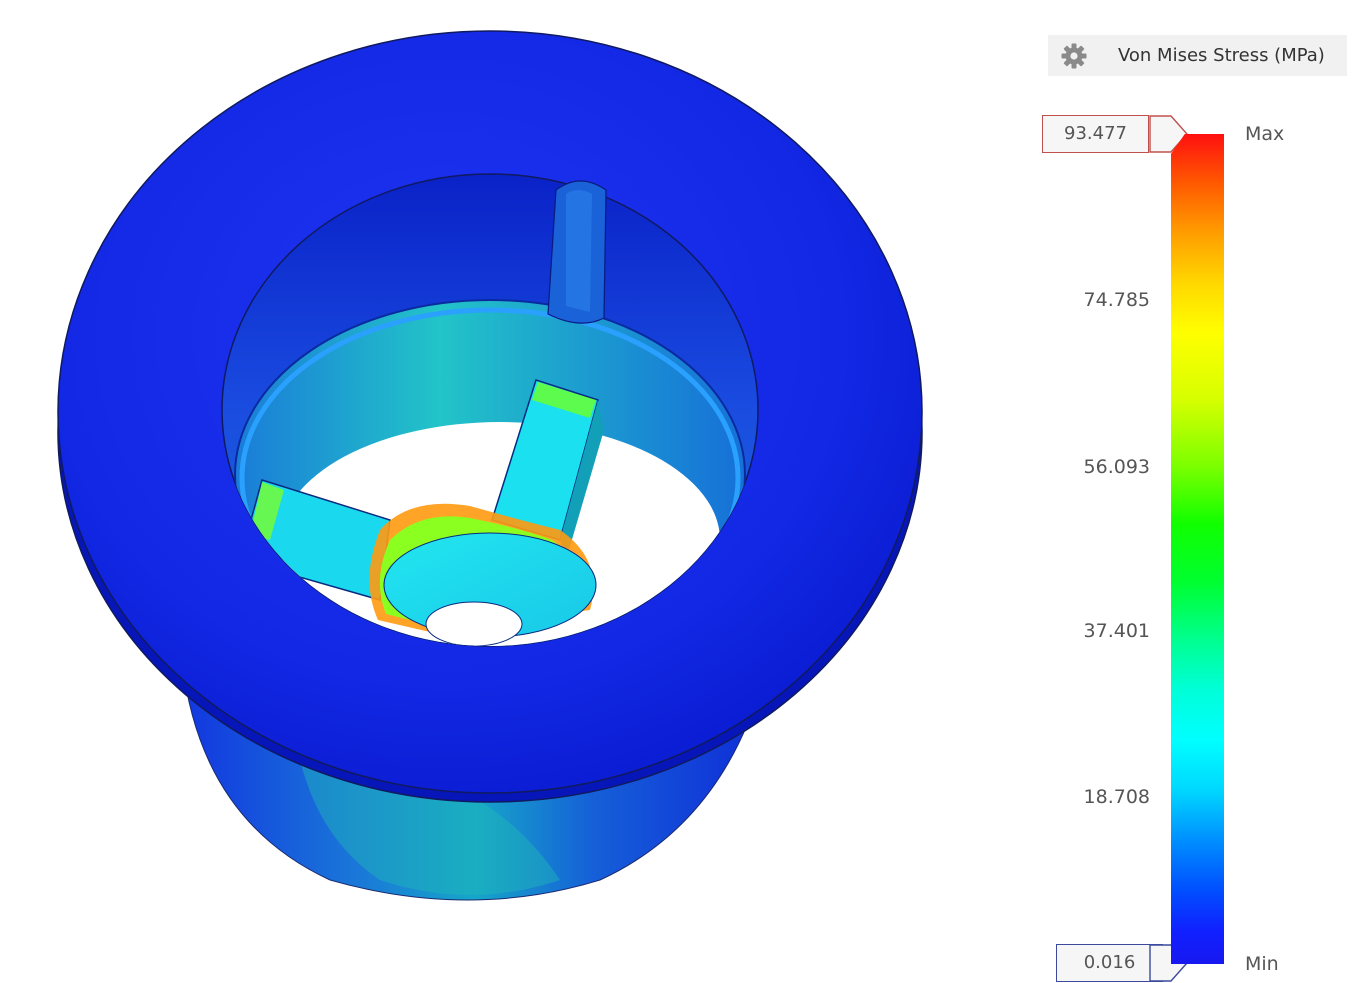 Image resolution: width=1359 pixels, height=983 pixels. I want to click on tick-label: 56.093, so click(1116, 467).